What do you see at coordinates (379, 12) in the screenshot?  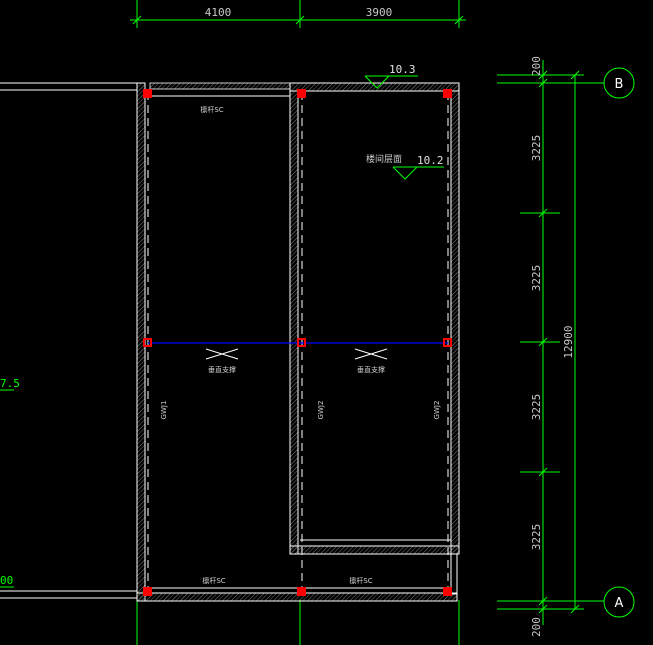 I see `dim-3900: 3900` at bounding box center [379, 12].